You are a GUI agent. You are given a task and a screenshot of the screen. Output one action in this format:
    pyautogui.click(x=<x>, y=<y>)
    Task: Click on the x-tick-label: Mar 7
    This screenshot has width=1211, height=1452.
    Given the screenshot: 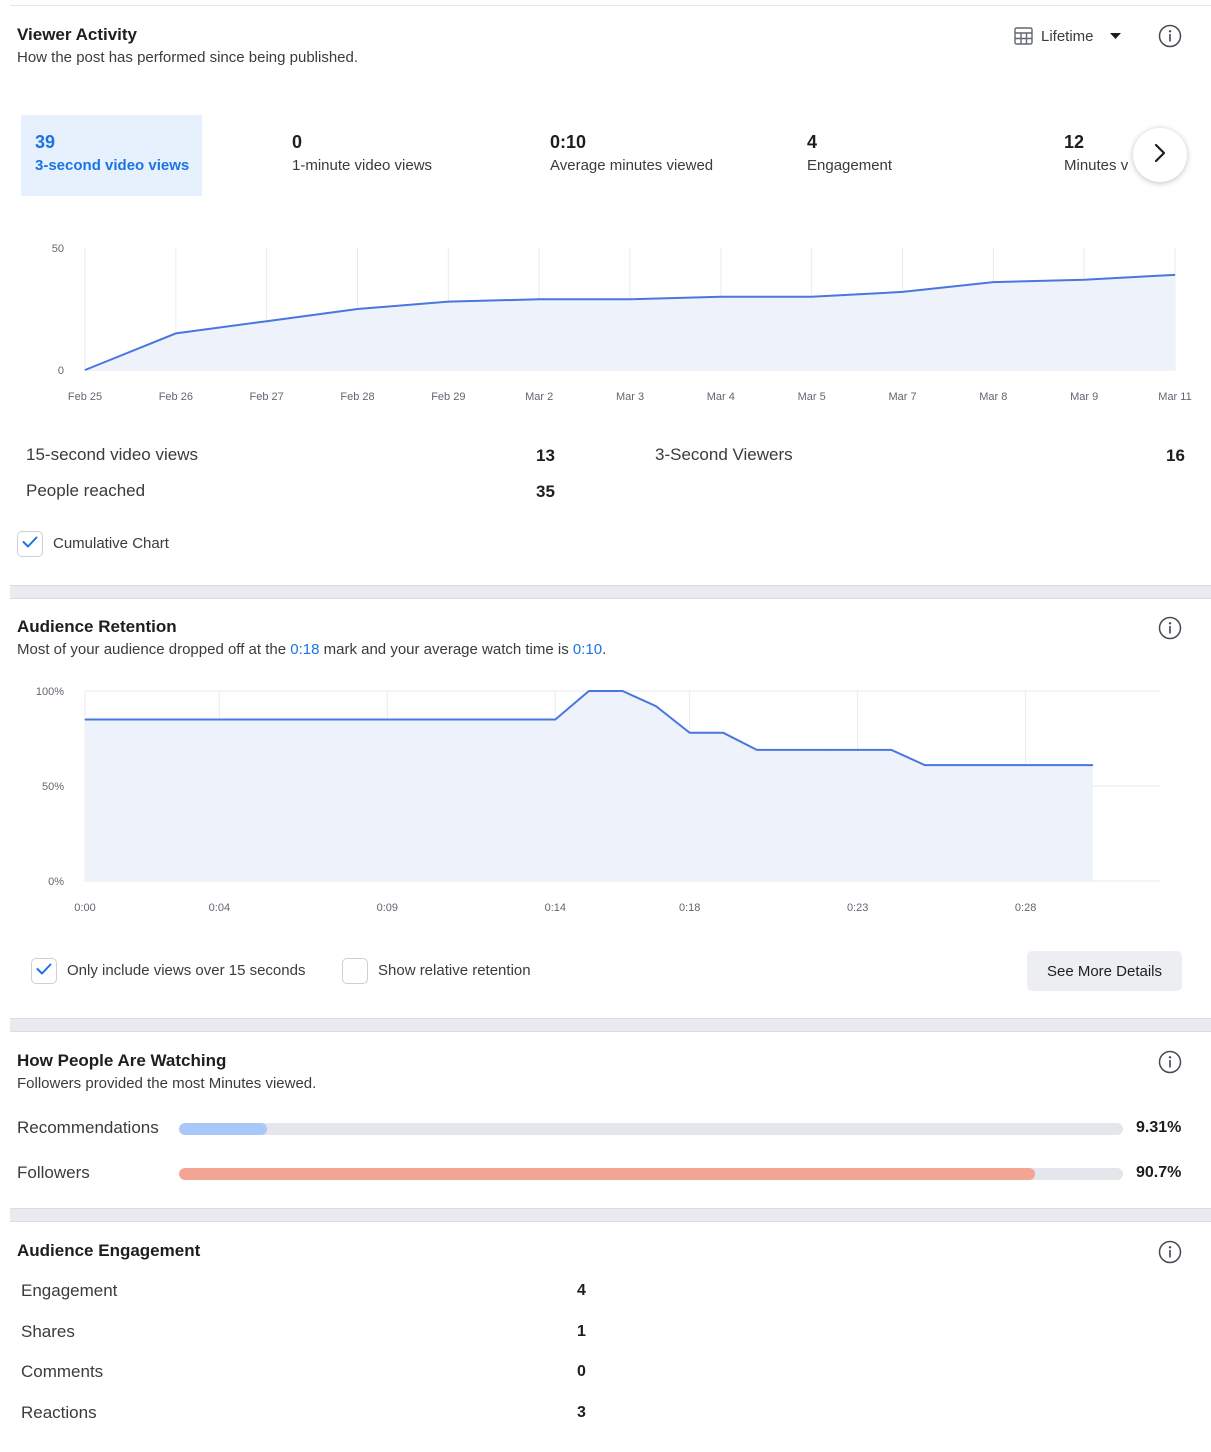 What is the action you would take?
    pyautogui.click(x=902, y=397)
    